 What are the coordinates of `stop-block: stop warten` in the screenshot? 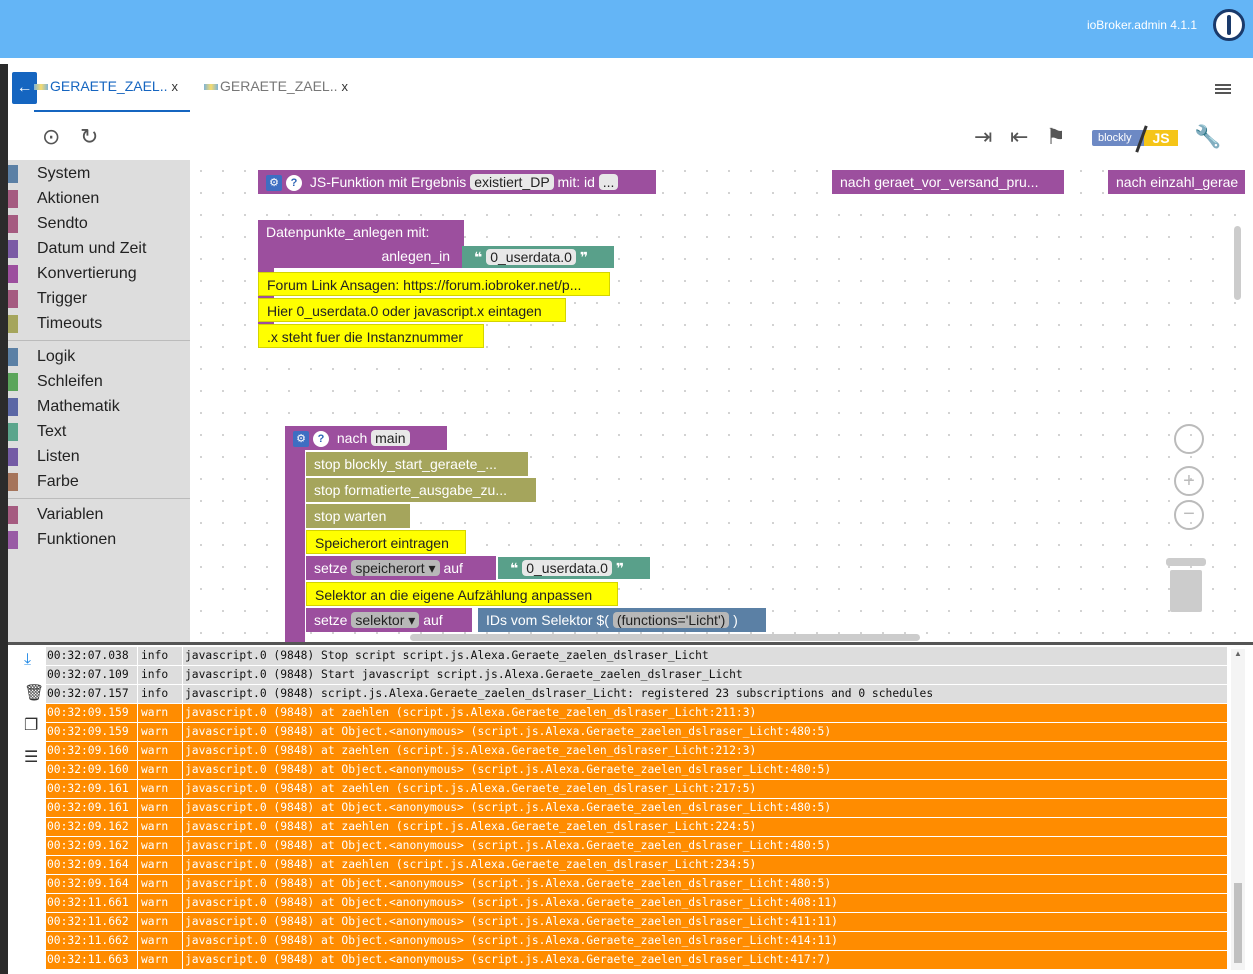 It's located at (358, 516).